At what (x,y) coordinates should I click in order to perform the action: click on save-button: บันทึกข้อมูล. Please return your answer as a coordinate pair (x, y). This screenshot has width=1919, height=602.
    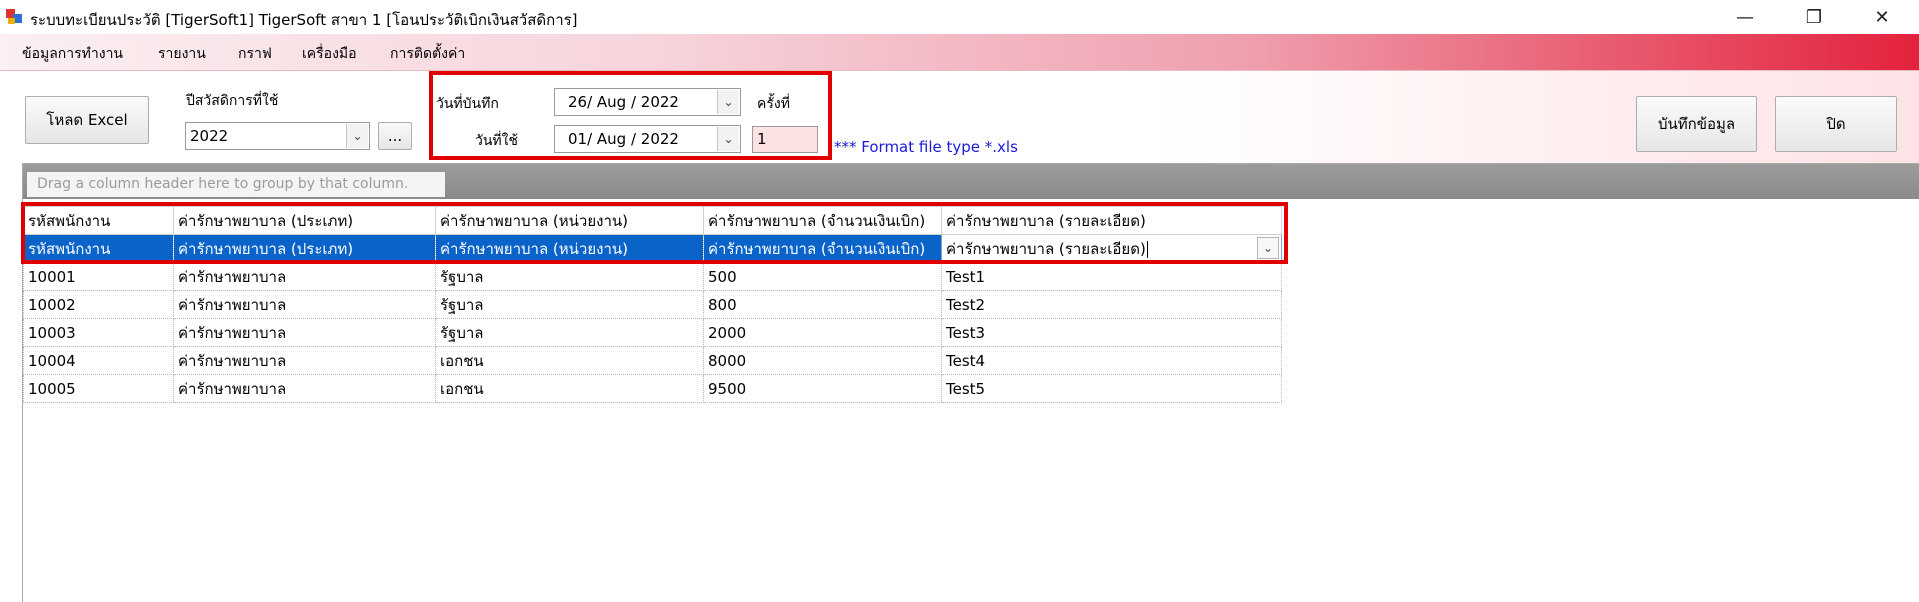
    Looking at the image, I should click on (1696, 124).